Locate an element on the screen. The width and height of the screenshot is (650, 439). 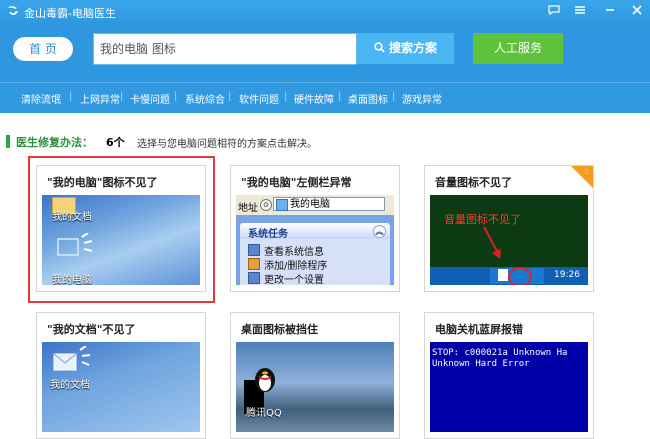
address-value: 我的电脑 is located at coordinates (310, 204).